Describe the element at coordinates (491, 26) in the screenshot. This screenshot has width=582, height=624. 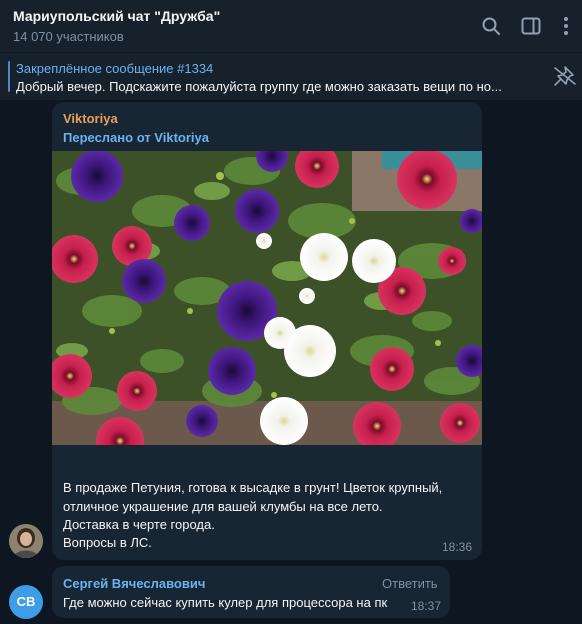
I see `search-icon` at that location.